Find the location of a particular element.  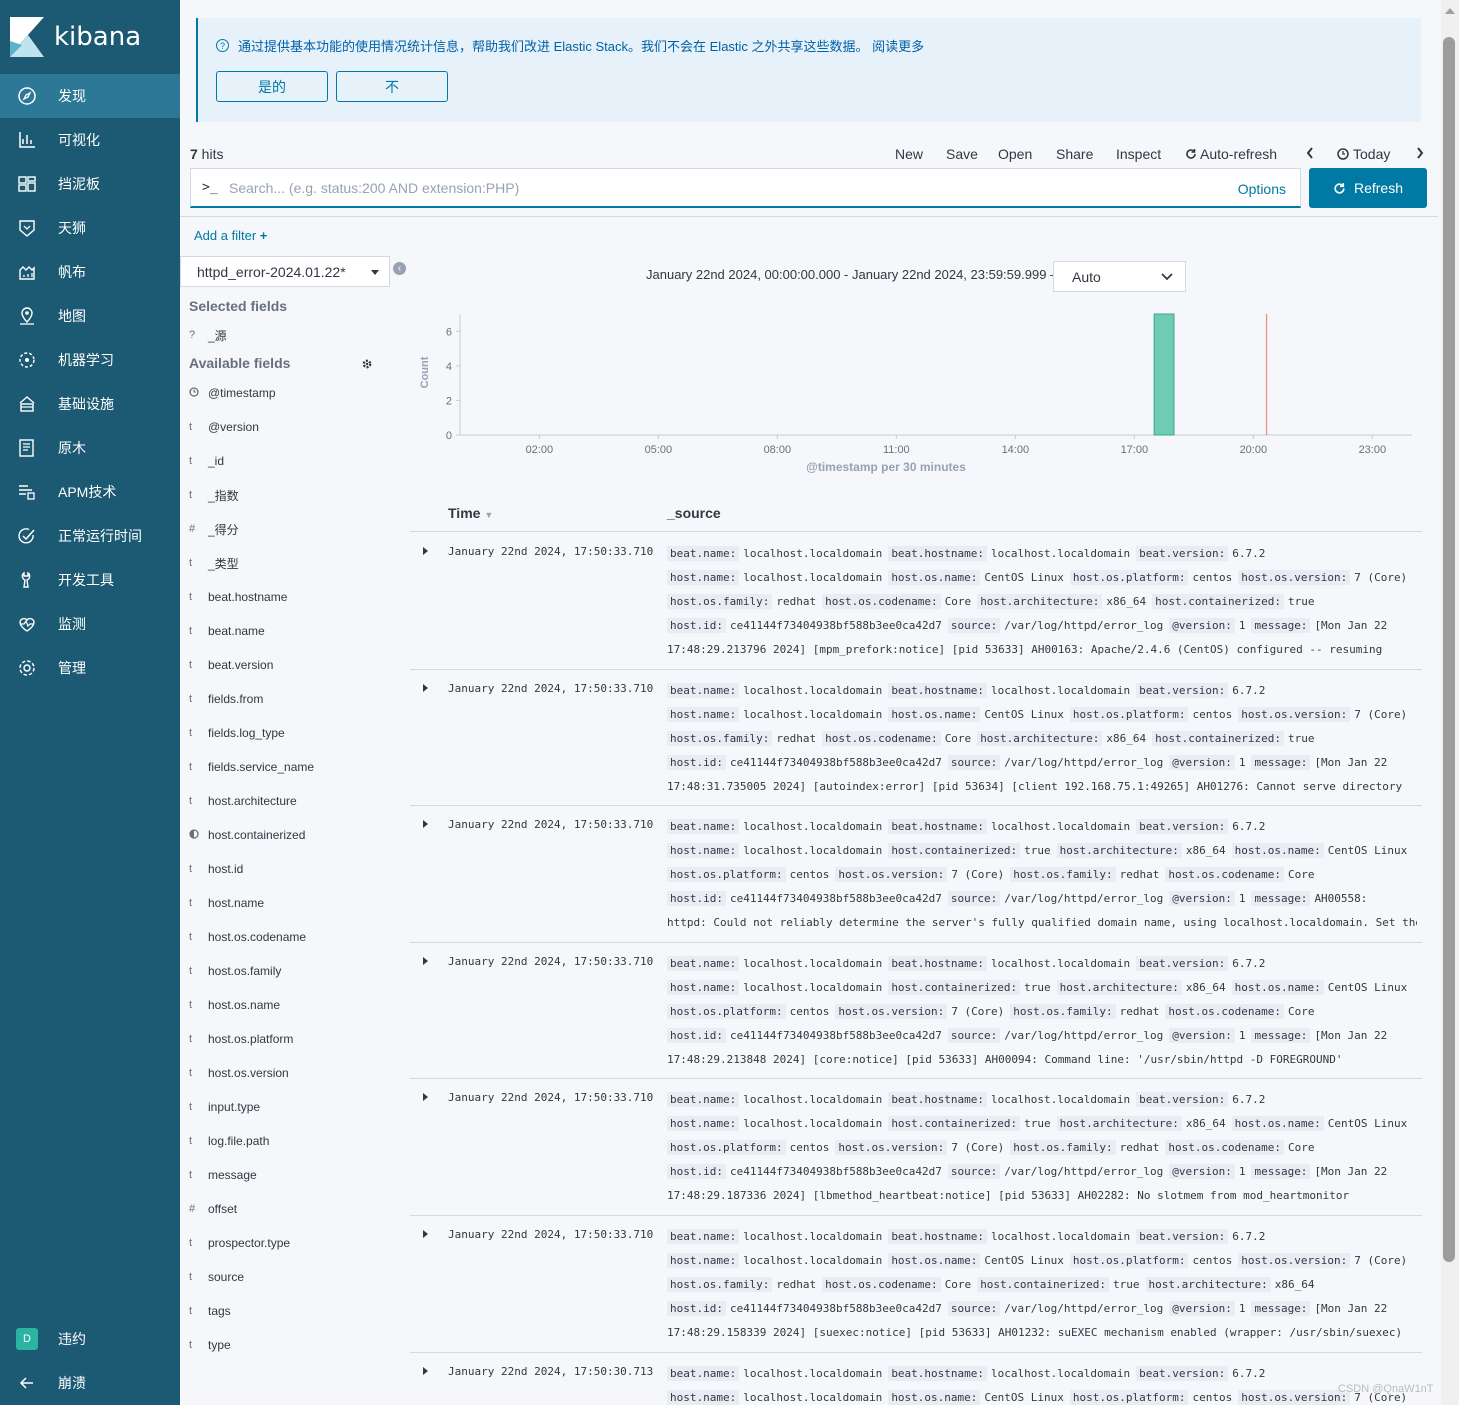

time-next-button is located at coordinates (1420, 154).